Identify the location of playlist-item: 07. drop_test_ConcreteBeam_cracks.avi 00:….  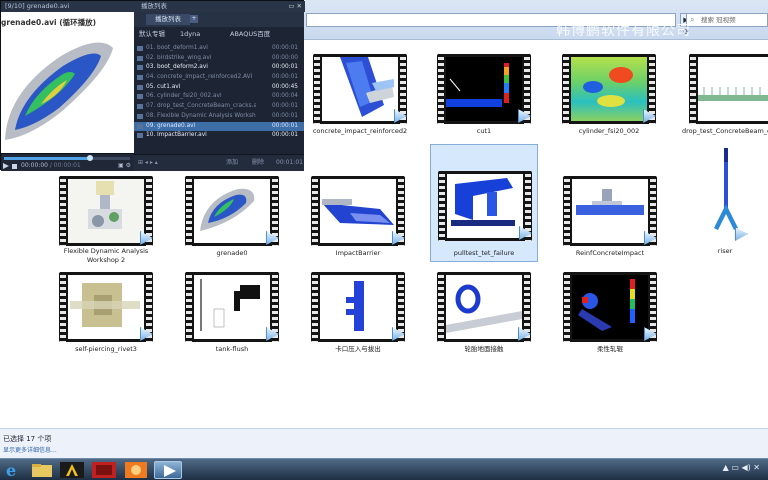
(219, 107).